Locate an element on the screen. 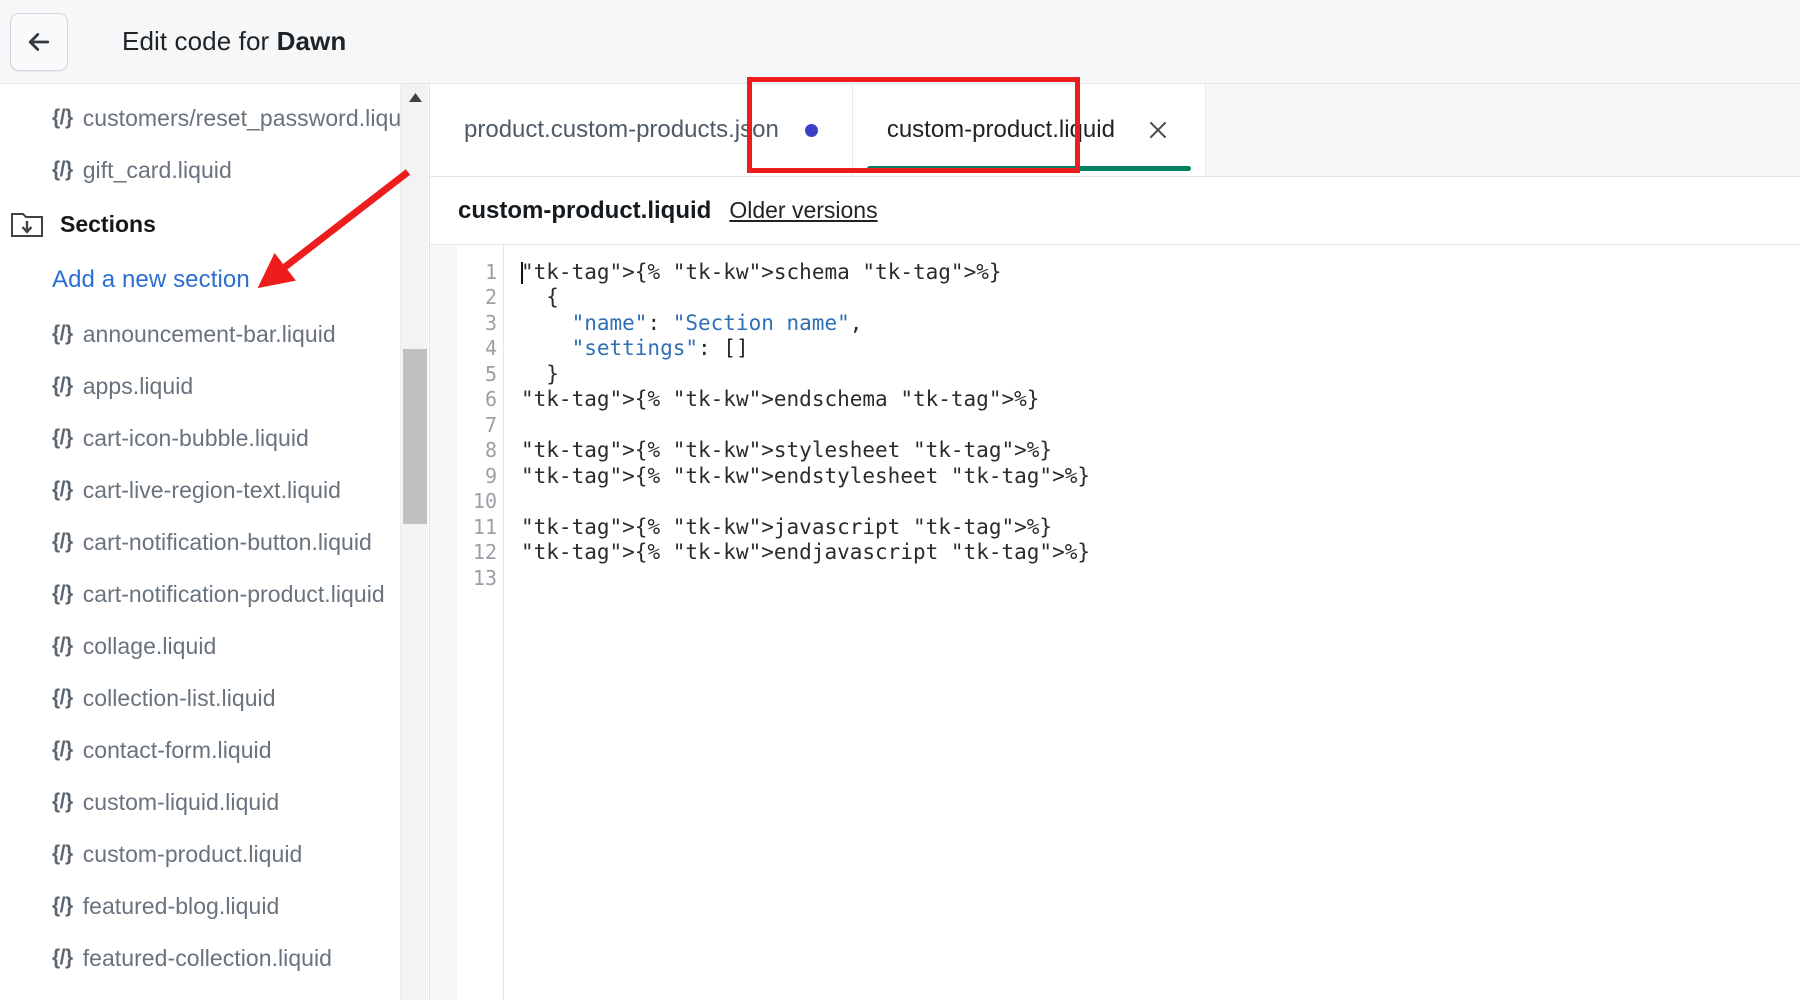 The width and height of the screenshot is (1800, 1000). scroll-up-button is located at coordinates (415, 99).